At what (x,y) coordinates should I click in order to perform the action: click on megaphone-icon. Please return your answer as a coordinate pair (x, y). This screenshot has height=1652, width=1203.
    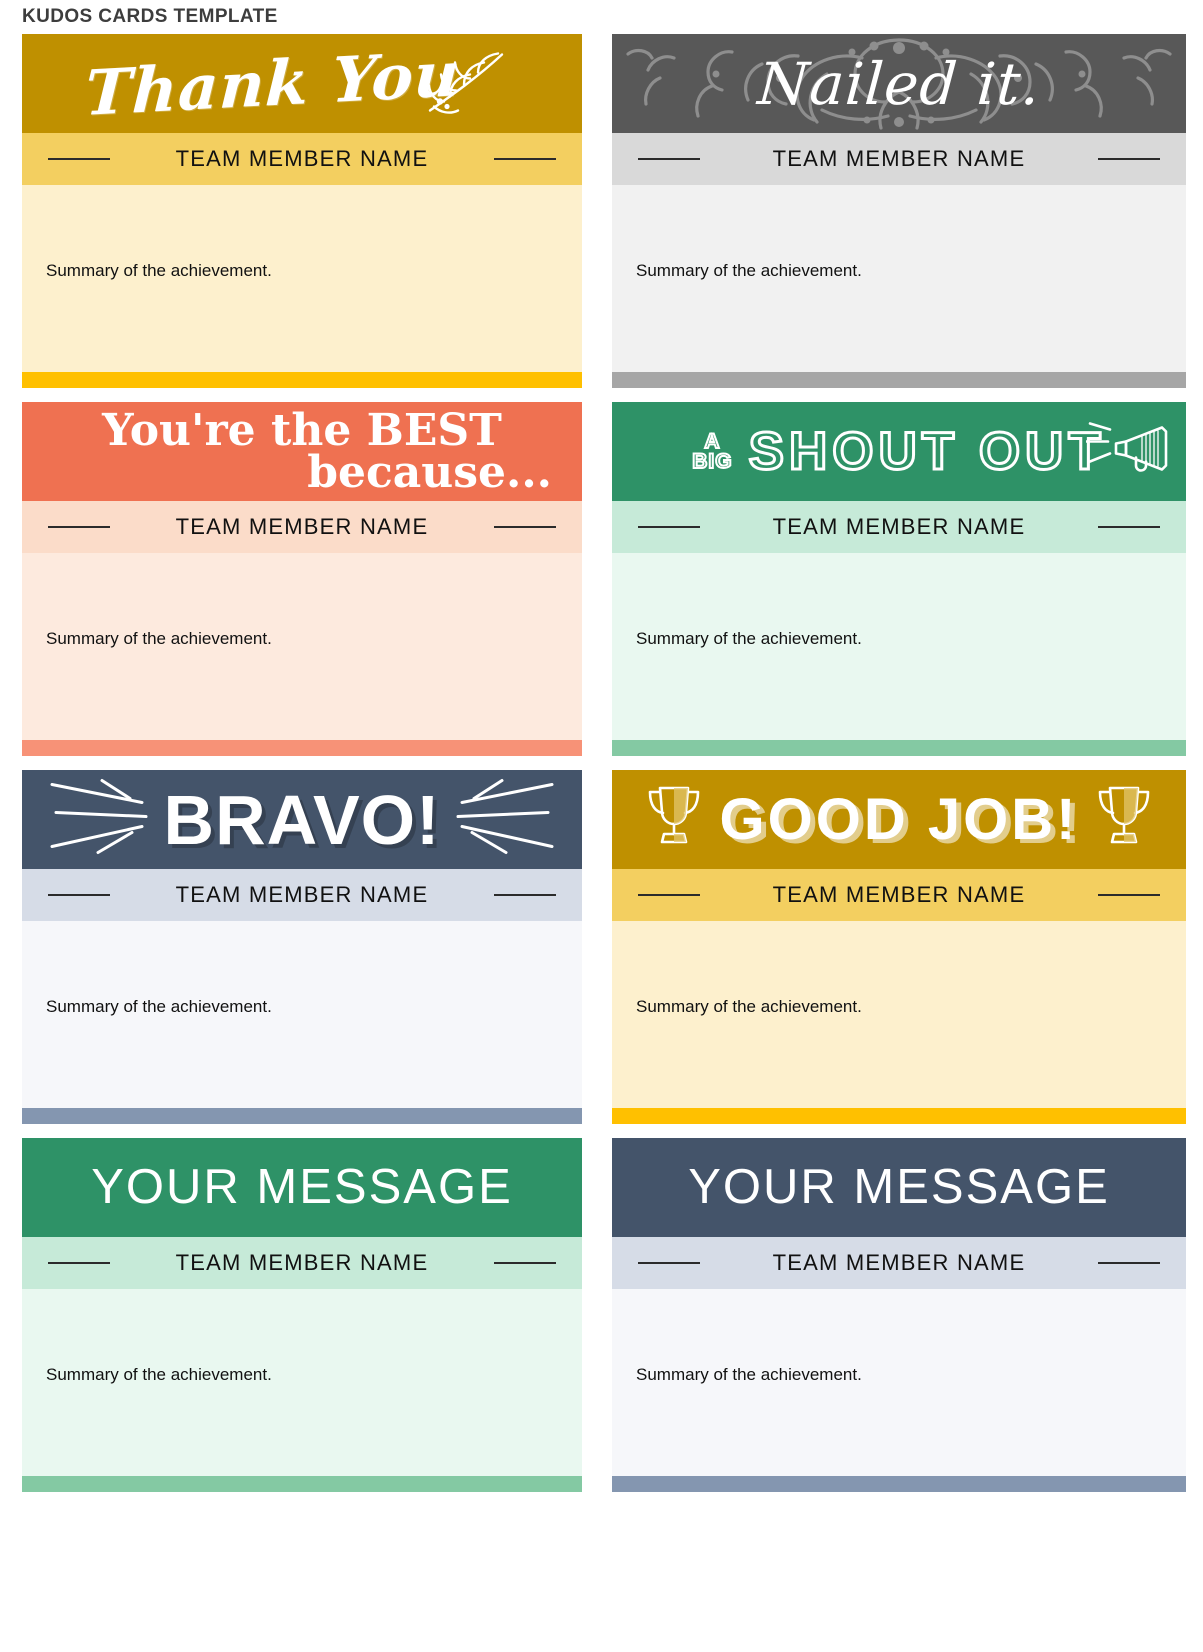
    Looking at the image, I should click on (1128, 451).